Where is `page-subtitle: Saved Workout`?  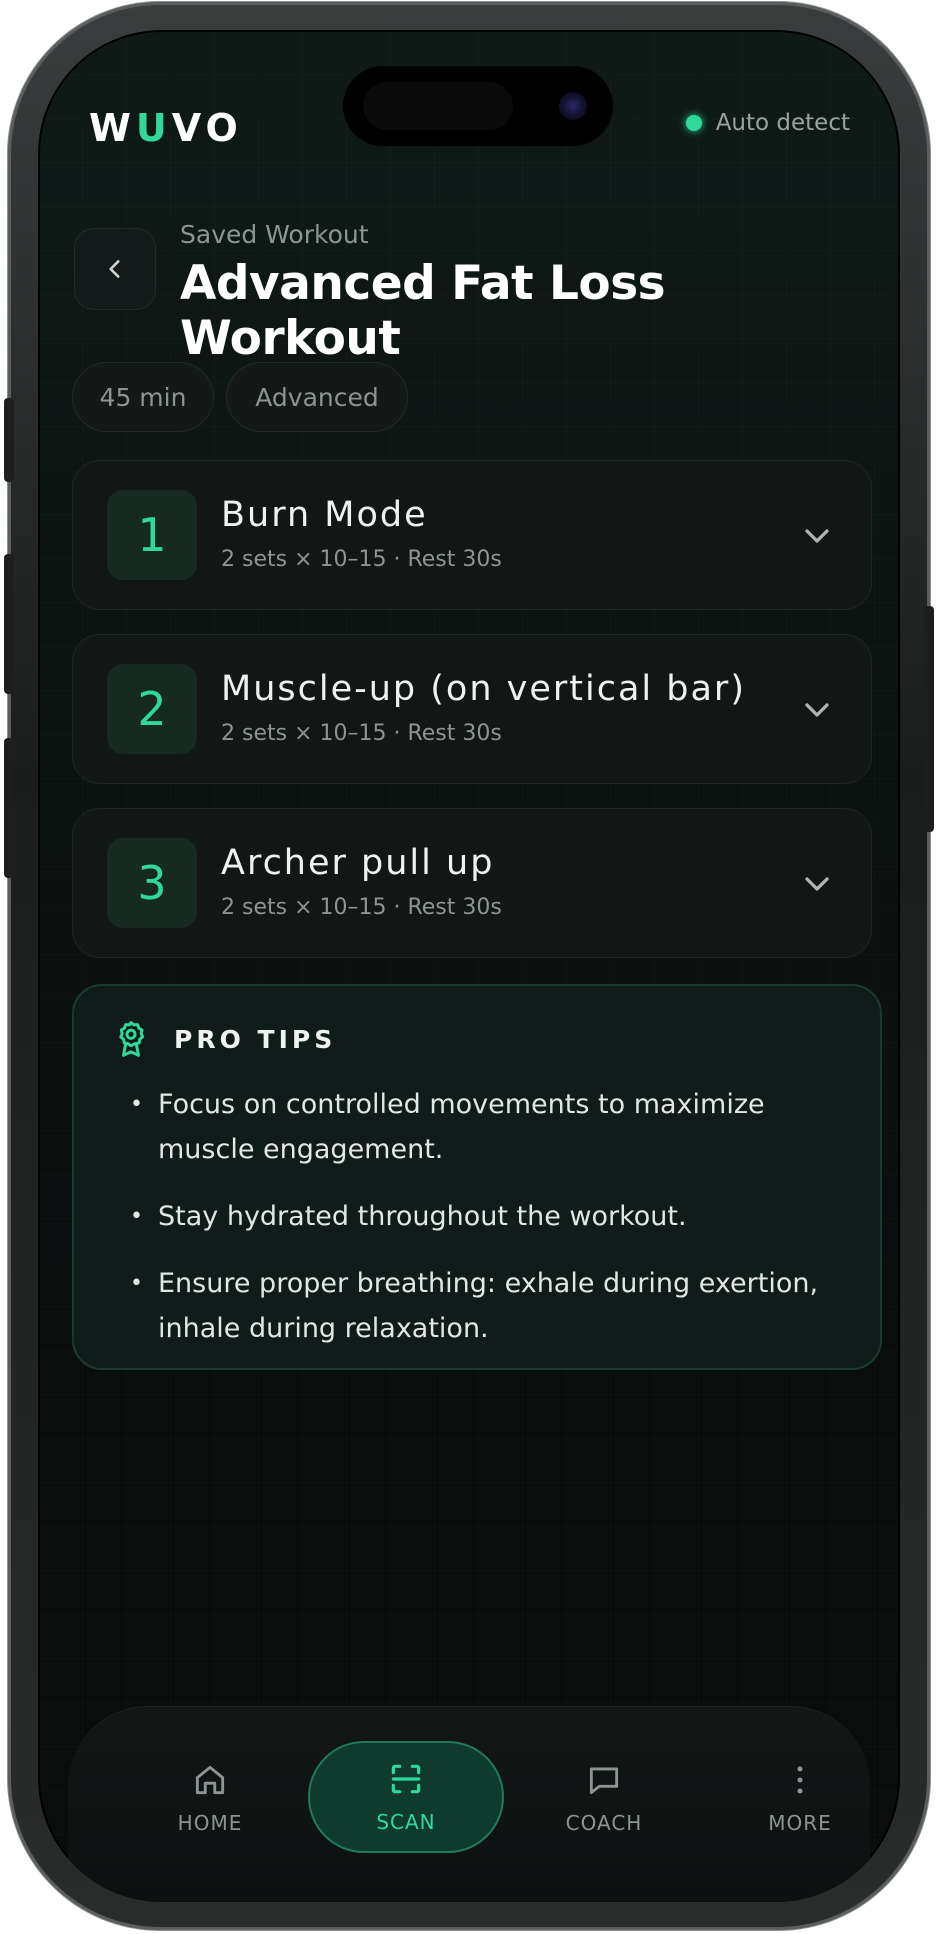 page-subtitle: Saved Workout is located at coordinates (274, 234).